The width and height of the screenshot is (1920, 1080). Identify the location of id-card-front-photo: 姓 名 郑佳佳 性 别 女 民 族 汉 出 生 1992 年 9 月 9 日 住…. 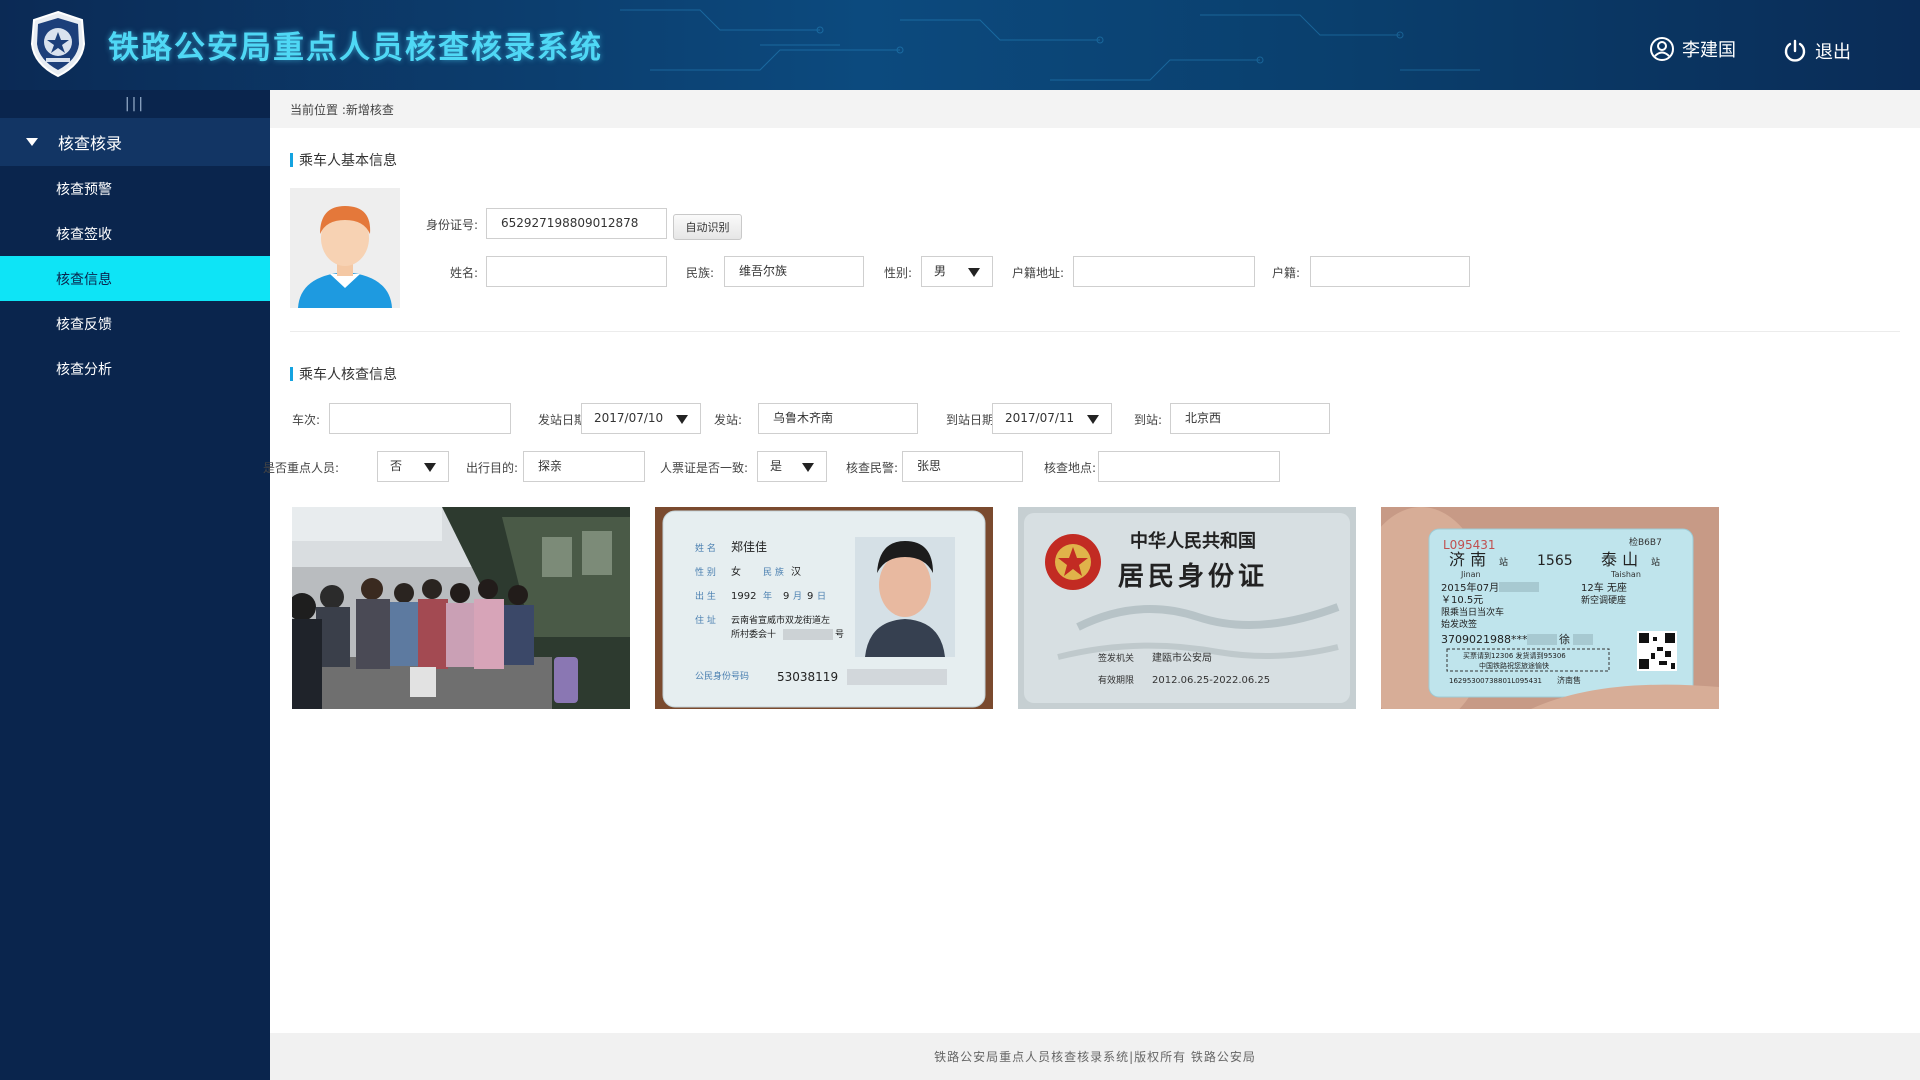
(824, 608).